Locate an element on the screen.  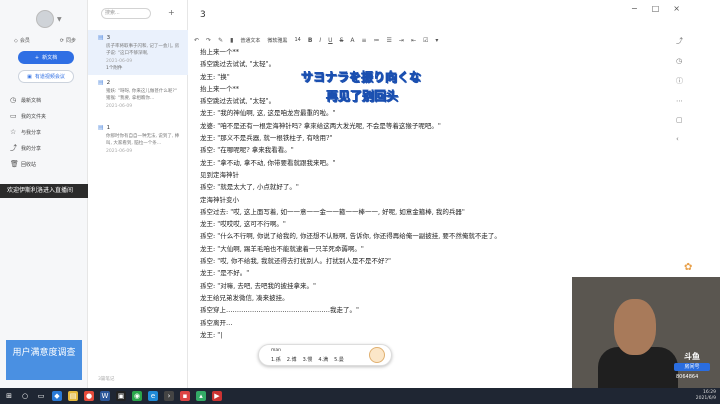
ime-candidate: 4.满 is located at coordinates (323, 359).